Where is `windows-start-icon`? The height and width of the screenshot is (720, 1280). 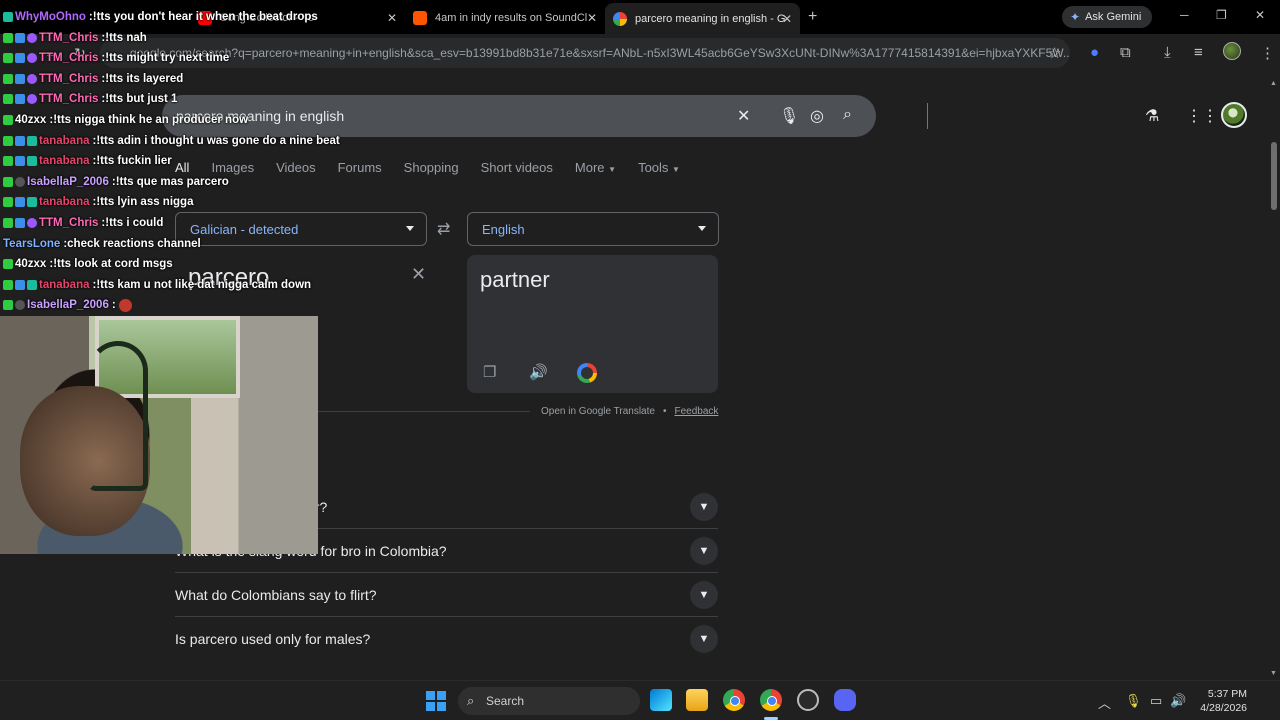
windows-start-icon is located at coordinates (436, 701).